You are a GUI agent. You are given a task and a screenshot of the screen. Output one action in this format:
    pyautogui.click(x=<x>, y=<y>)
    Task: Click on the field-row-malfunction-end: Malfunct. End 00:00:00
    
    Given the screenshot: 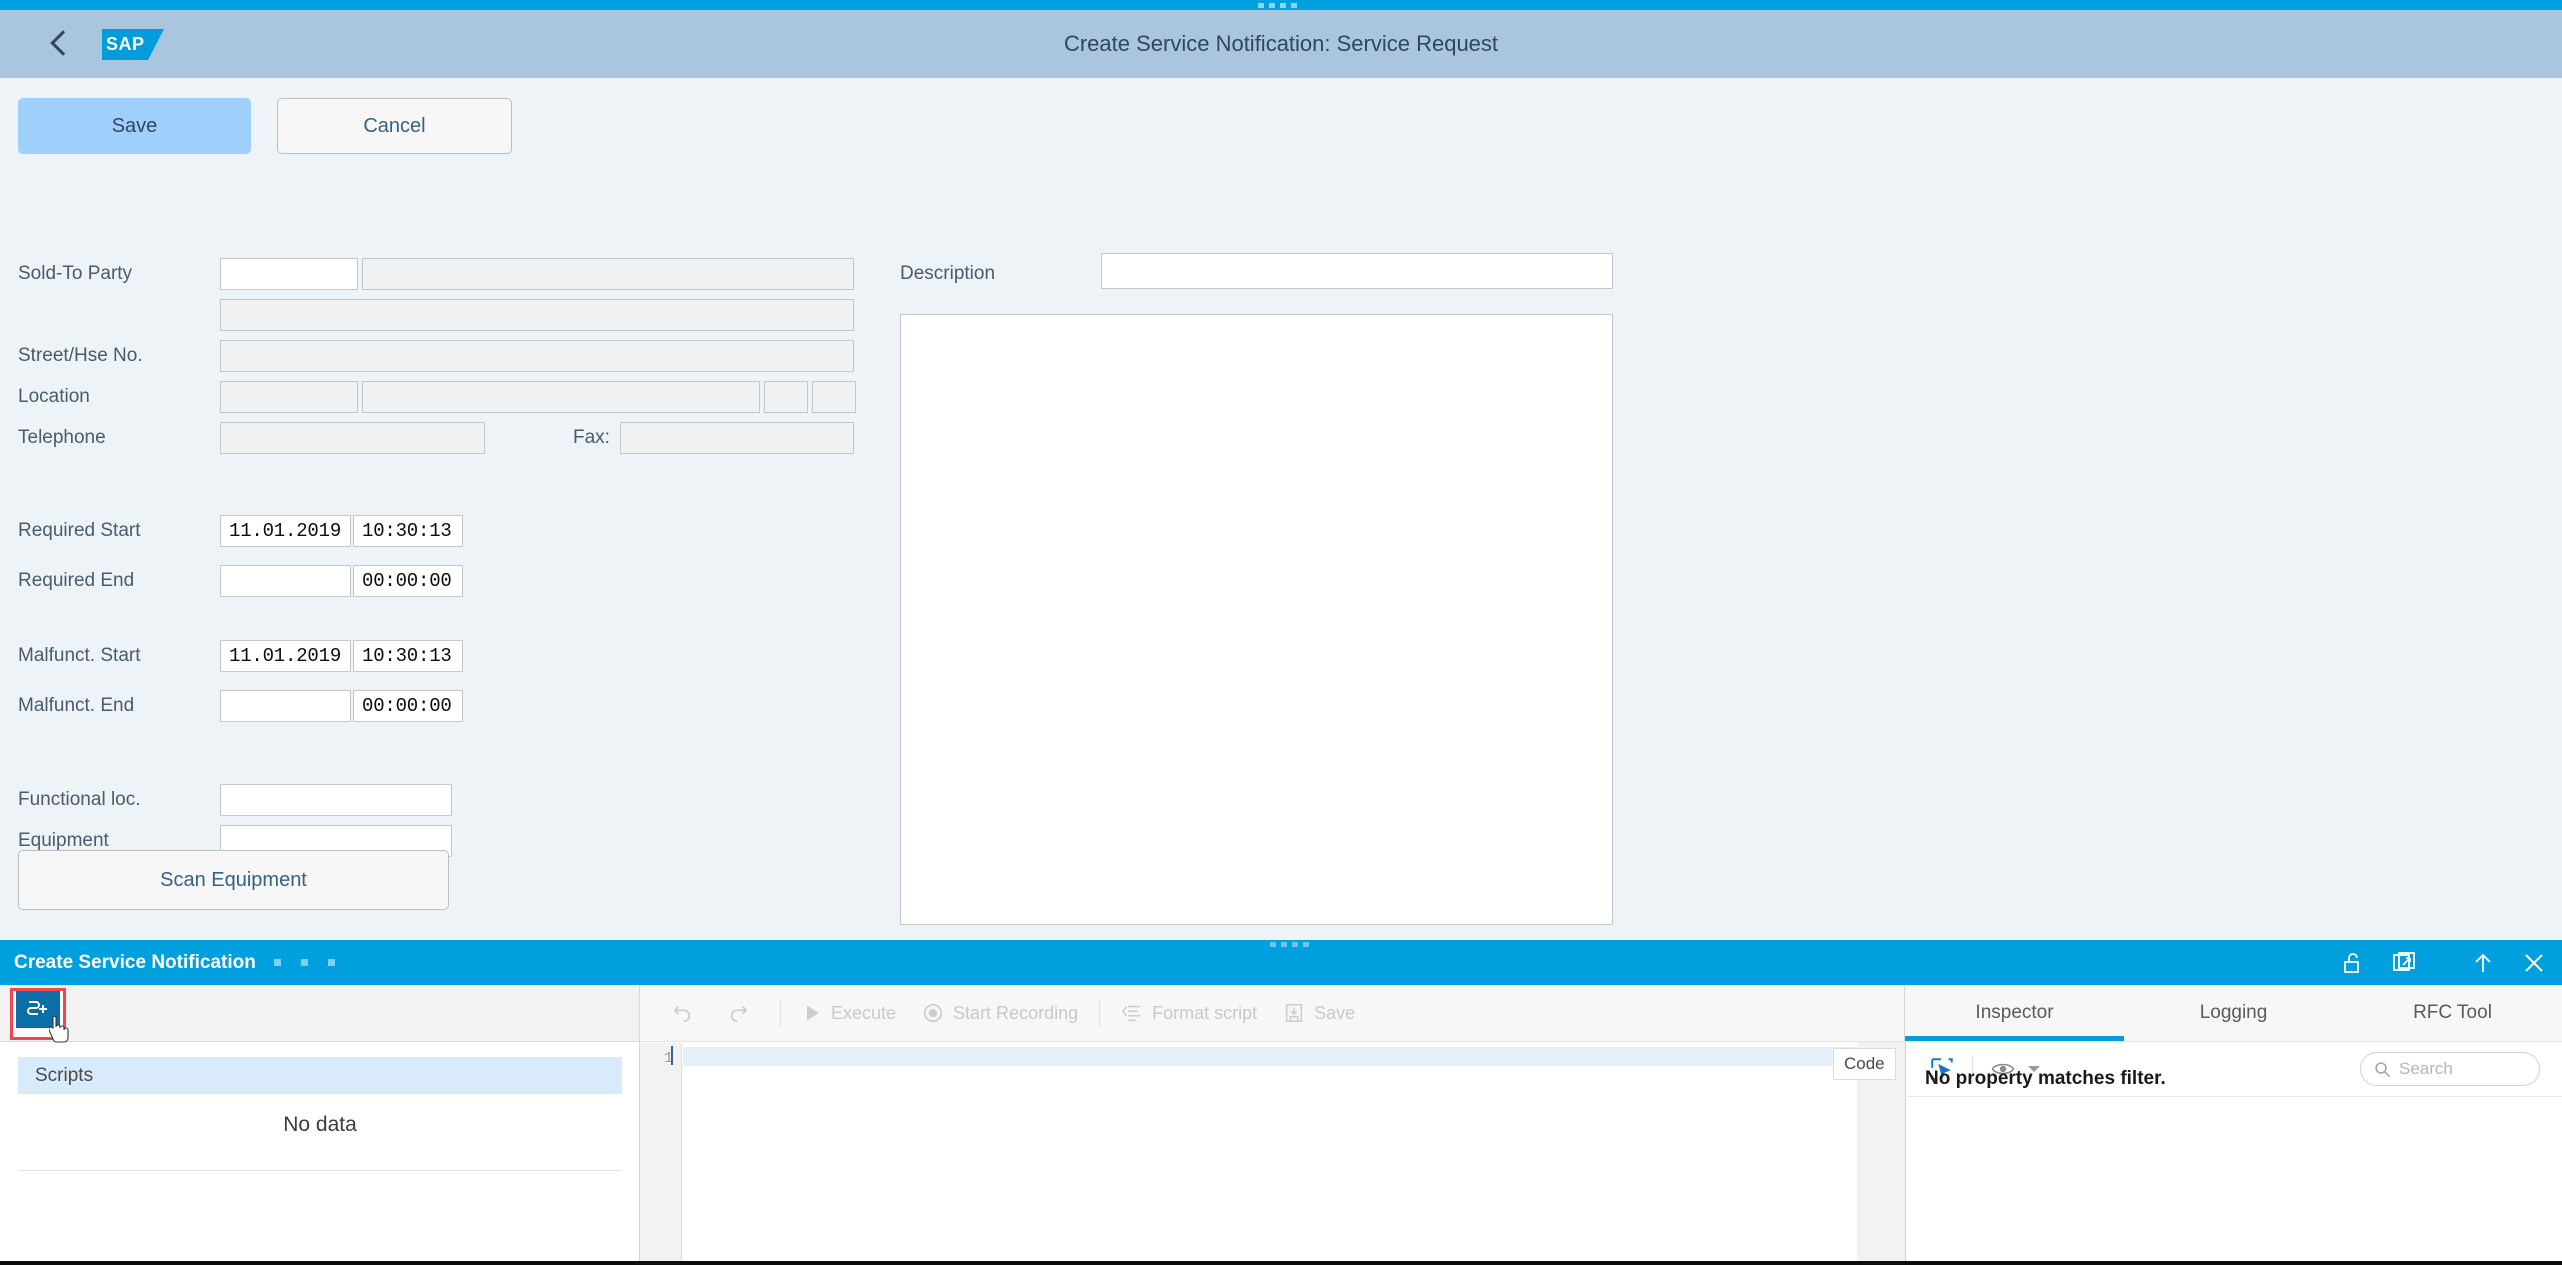 What is the action you would take?
    pyautogui.click(x=440, y=706)
    